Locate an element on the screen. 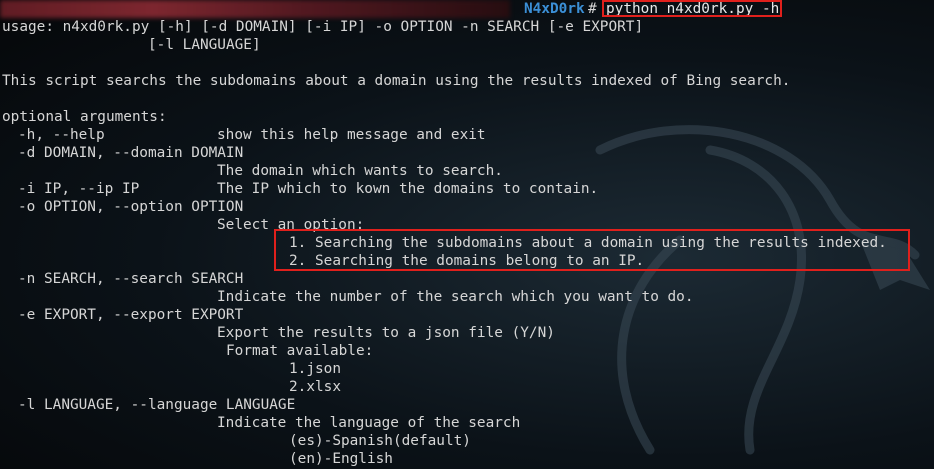  arg-help-desc: show this help message and exit is located at coordinates (351, 135).